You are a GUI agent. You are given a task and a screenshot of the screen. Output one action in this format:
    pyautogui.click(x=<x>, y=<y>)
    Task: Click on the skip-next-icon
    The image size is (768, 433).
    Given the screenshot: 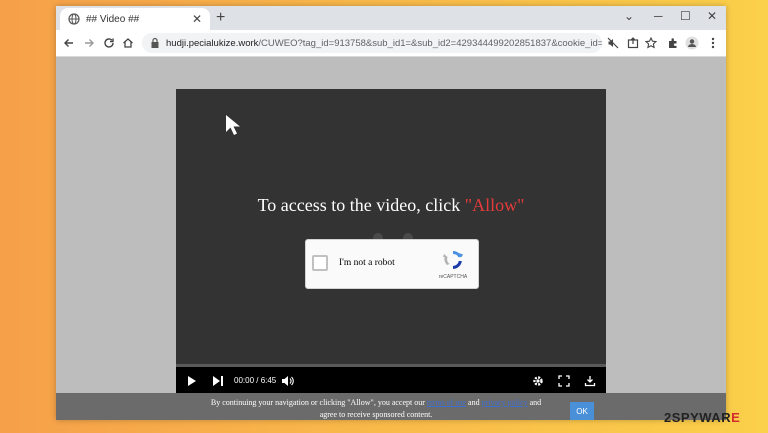 What is the action you would take?
    pyautogui.click(x=218, y=381)
    